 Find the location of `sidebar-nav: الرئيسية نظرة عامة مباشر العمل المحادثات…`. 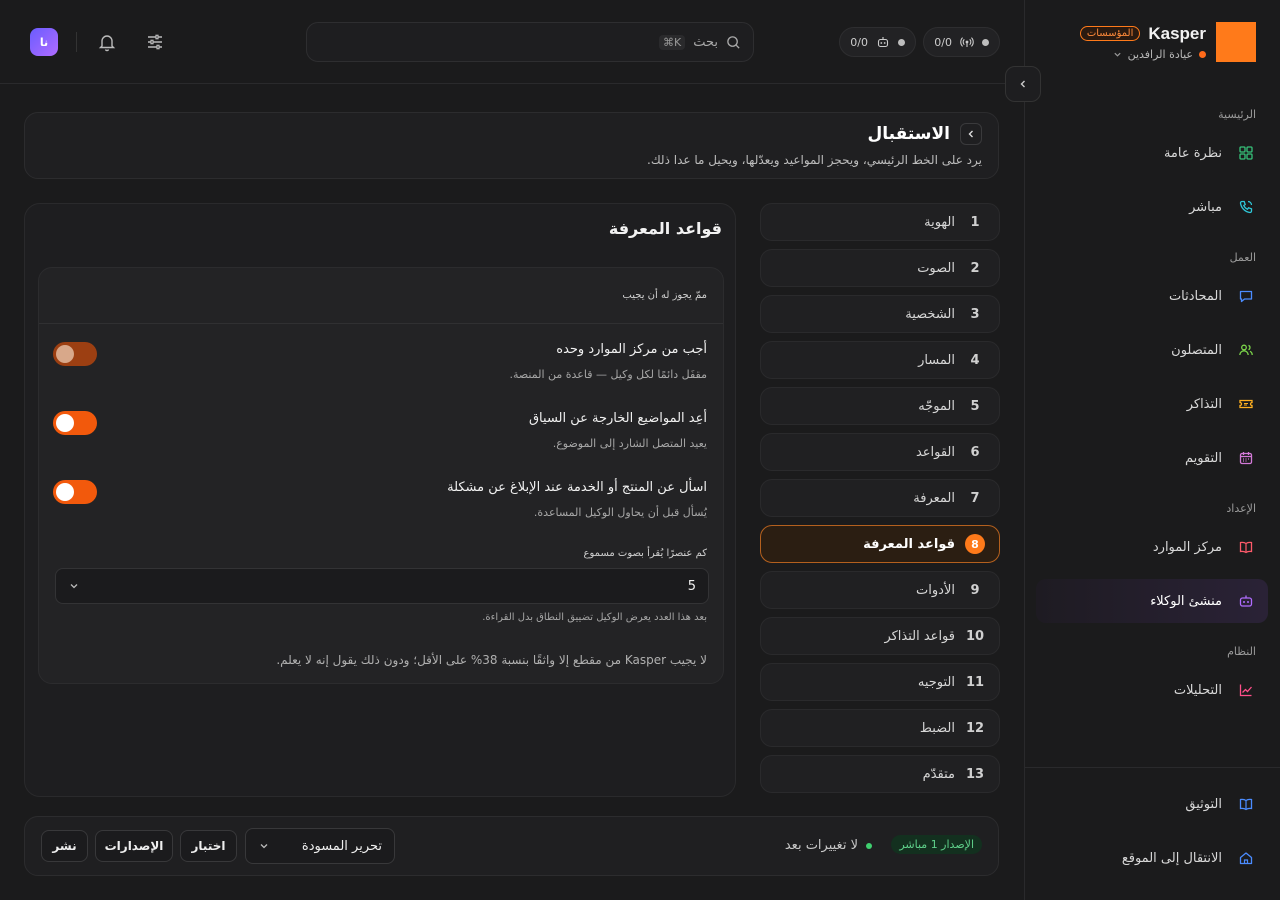

sidebar-nav: الرئيسية نظرة عامة مباشر العمل المحادثات… is located at coordinates (1152, 409).